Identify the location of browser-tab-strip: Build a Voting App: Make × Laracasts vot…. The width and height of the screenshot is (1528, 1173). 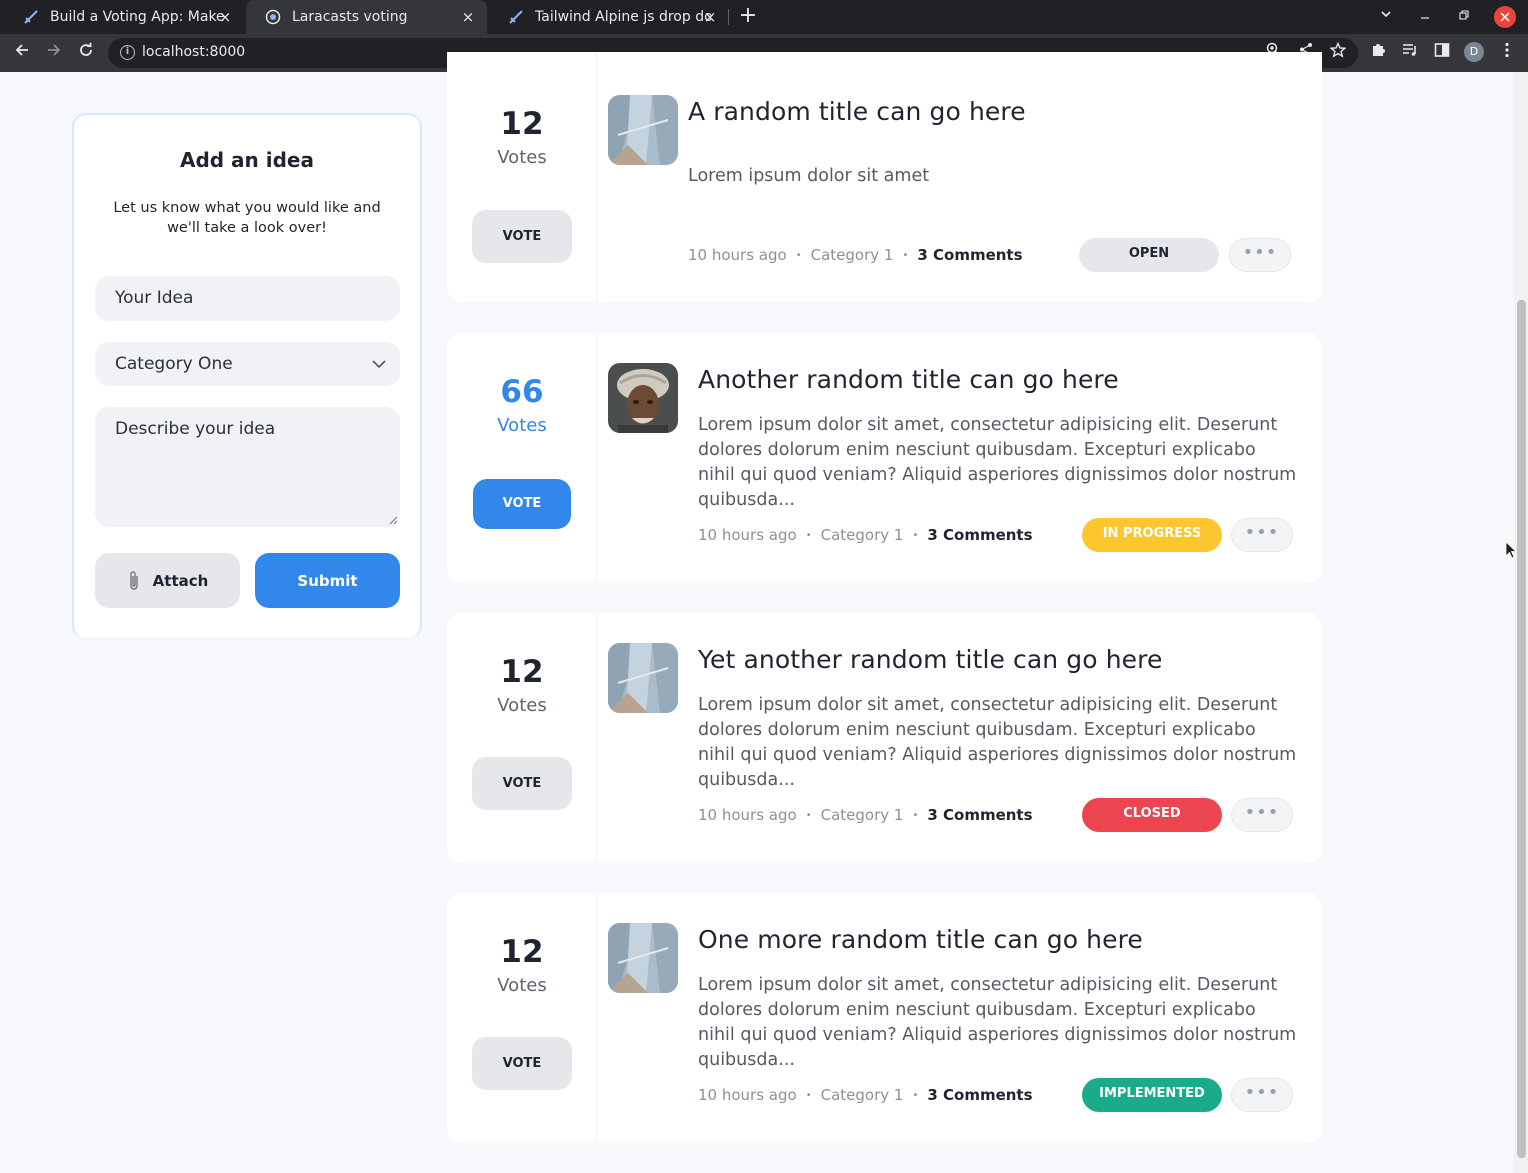
(764, 17).